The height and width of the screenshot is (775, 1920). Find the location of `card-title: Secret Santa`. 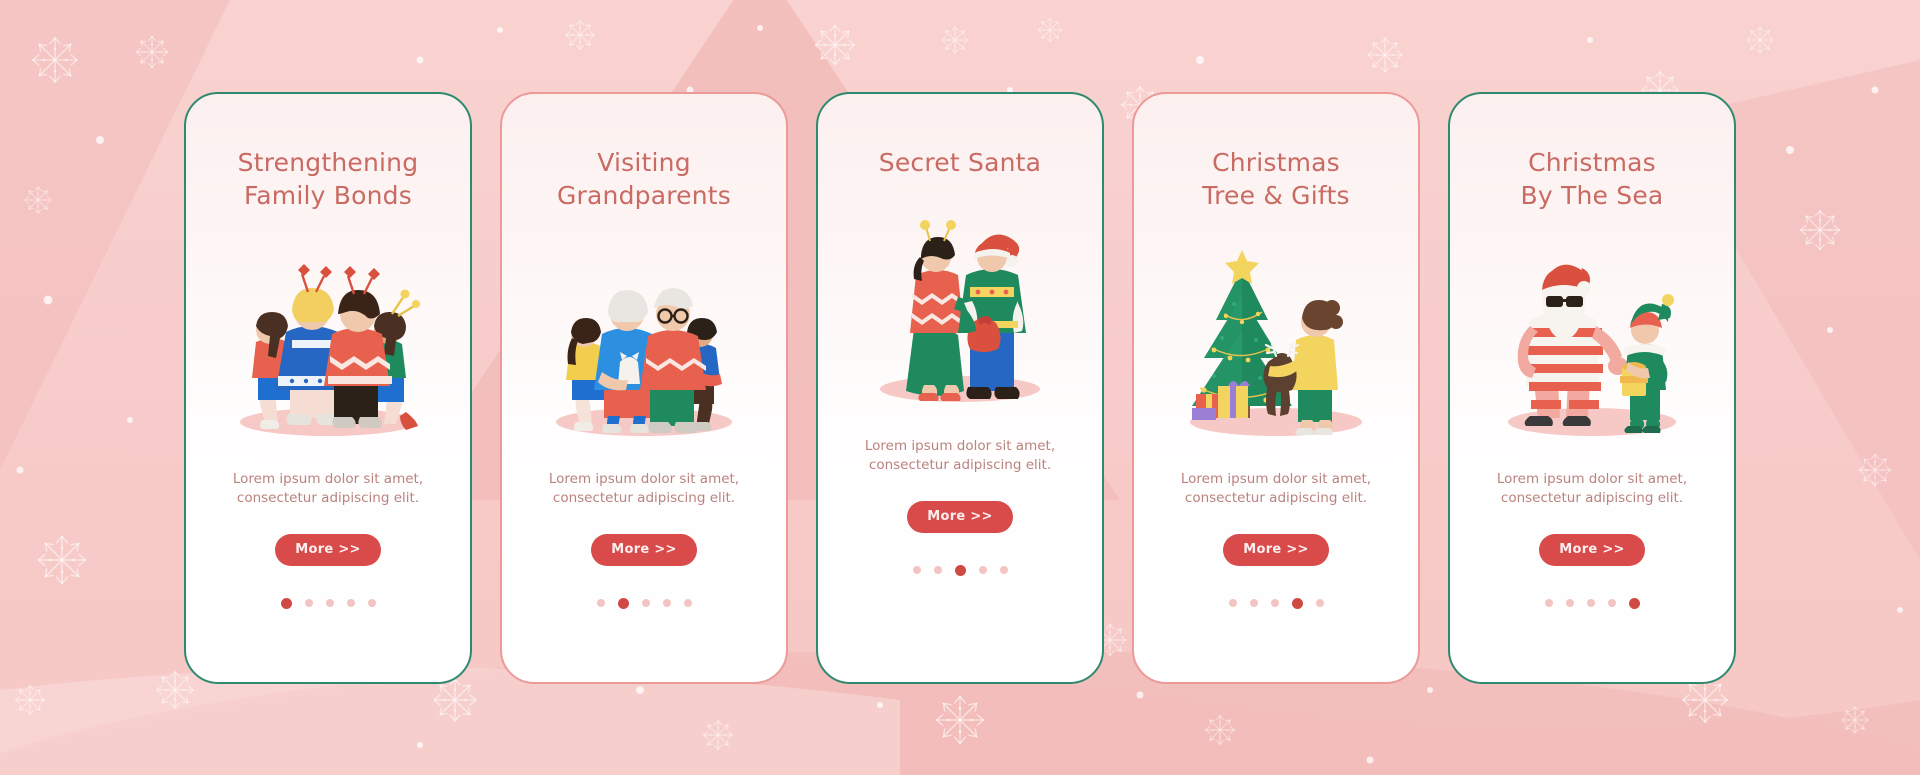

card-title: Secret Santa is located at coordinates (960, 162).